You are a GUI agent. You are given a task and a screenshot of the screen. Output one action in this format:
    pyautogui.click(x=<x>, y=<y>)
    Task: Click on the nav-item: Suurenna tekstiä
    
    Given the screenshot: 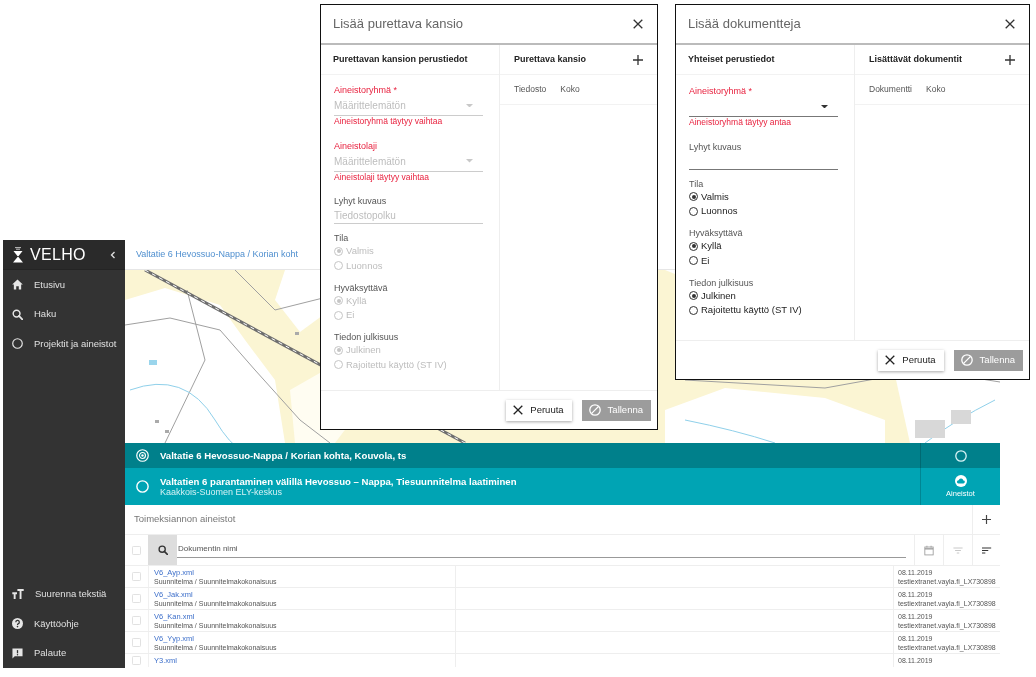 What is the action you would take?
    pyautogui.click(x=64, y=594)
    